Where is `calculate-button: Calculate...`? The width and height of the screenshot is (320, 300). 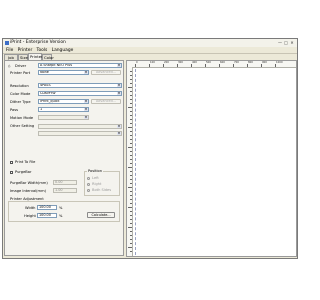 calculate-button: Calculate... is located at coordinates (101, 215).